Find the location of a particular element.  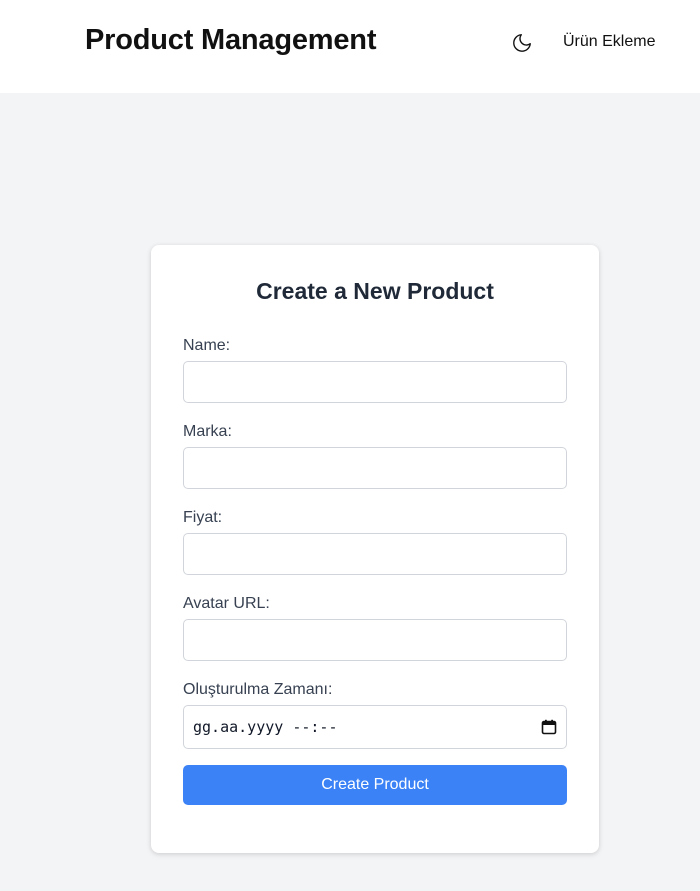

avatar-url-label: Avatar URL: is located at coordinates (226, 603).